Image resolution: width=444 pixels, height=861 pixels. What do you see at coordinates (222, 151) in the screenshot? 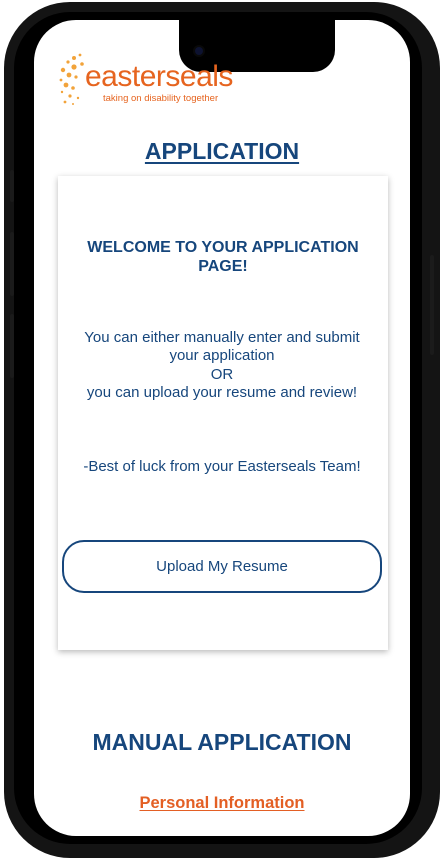
I see `page-title: APPLICATION` at bounding box center [222, 151].